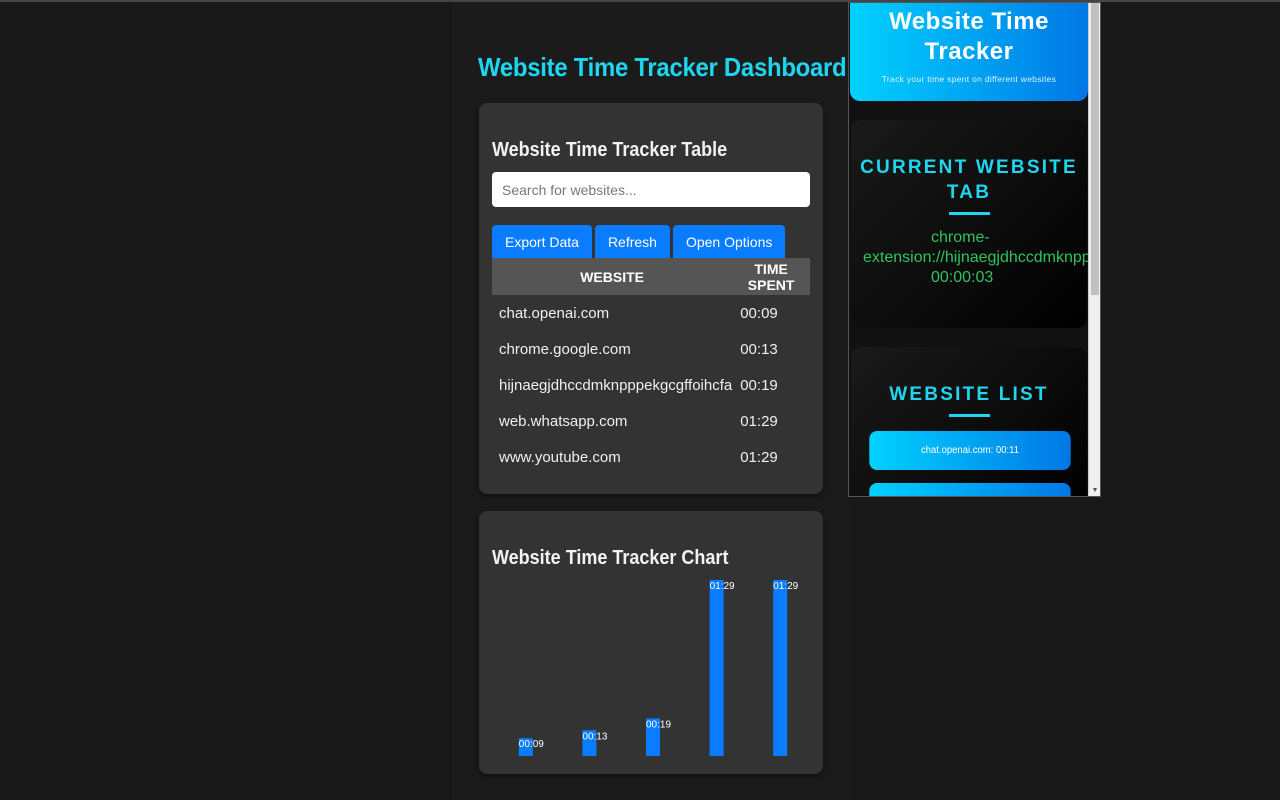 This screenshot has width=1280, height=800. Describe the element at coordinates (651, 457) in the screenshot. I see `table-row: www.youtube.com 01:29` at that location.